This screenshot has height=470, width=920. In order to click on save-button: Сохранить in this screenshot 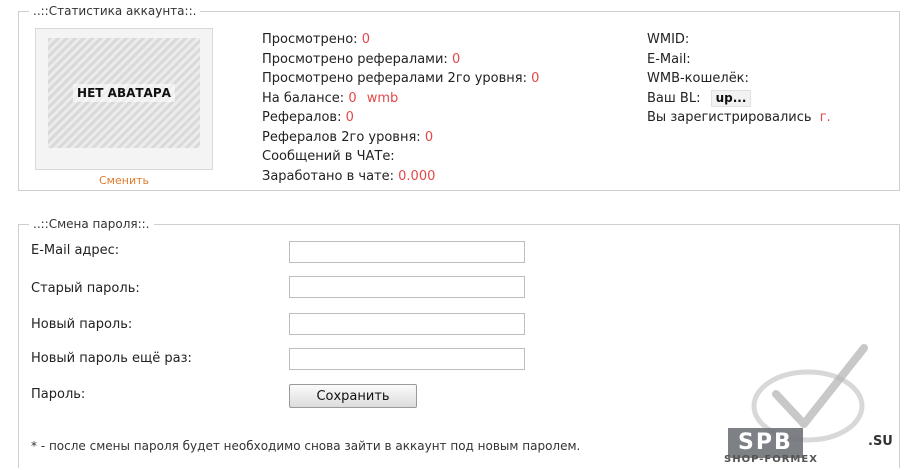, I will do `click(353, 396)`.